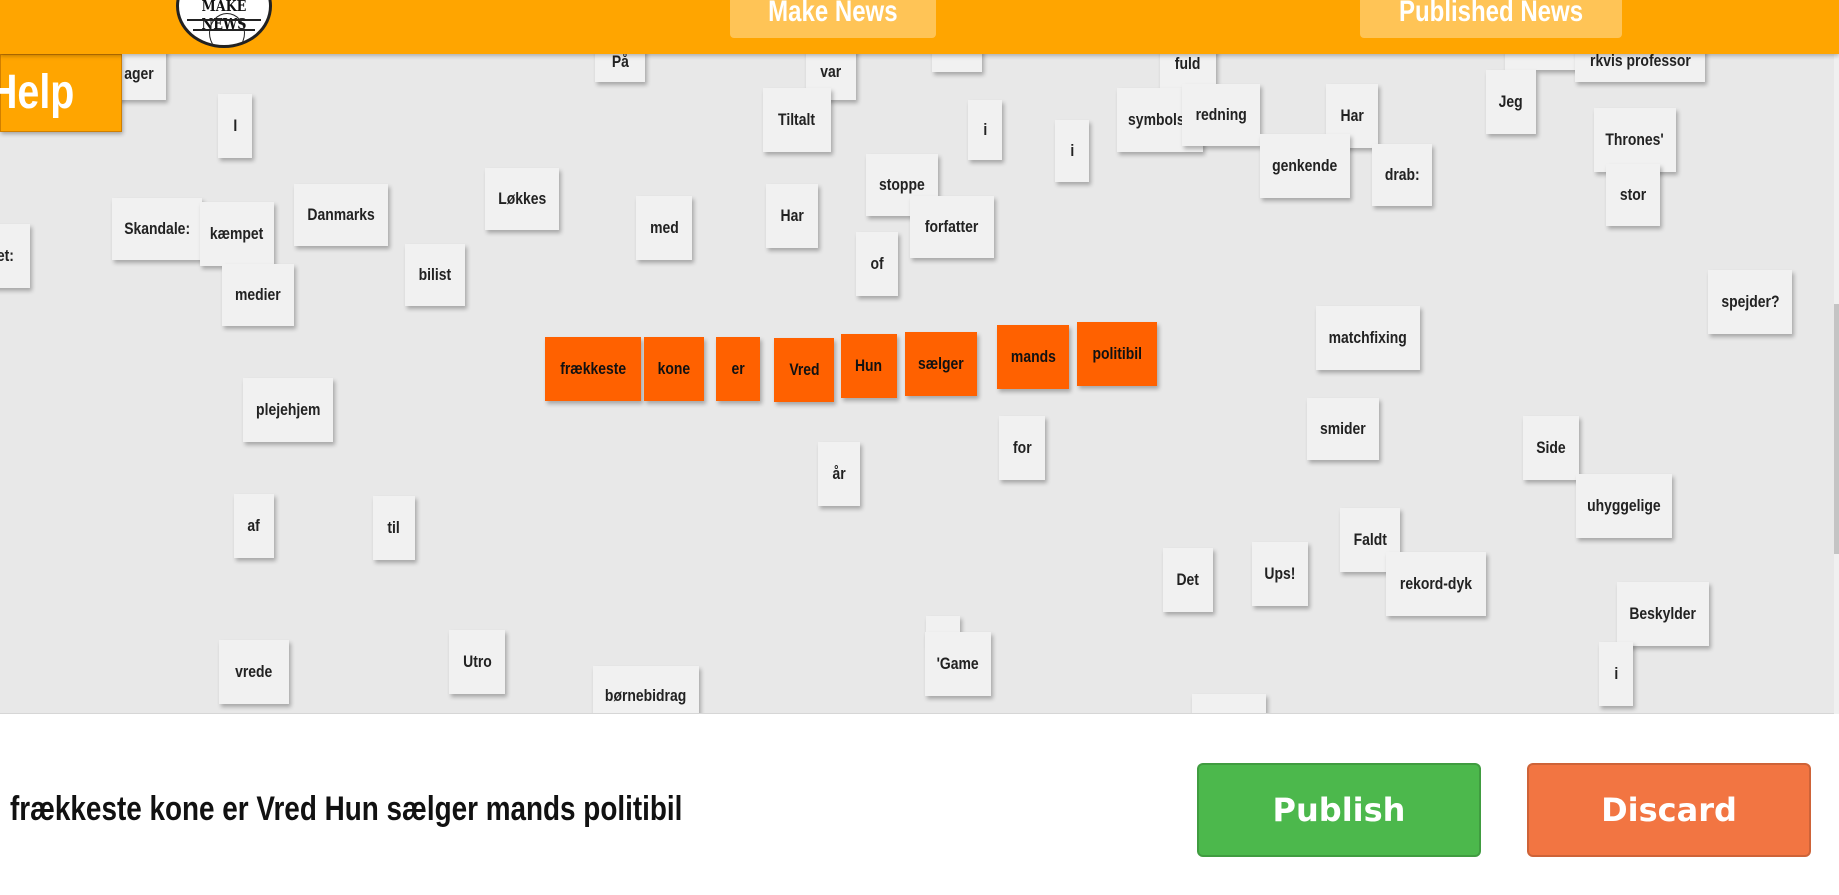 The width and height of the screenshot is (1839, 895). I want to click on word-tile: uhyggelige, so click(1624, 506).